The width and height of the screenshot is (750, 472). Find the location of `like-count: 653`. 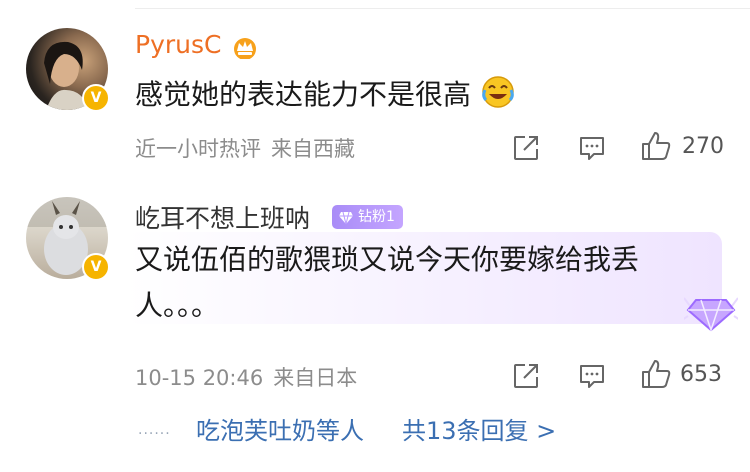

like-count: 653 is located at coordinates (701, 374).